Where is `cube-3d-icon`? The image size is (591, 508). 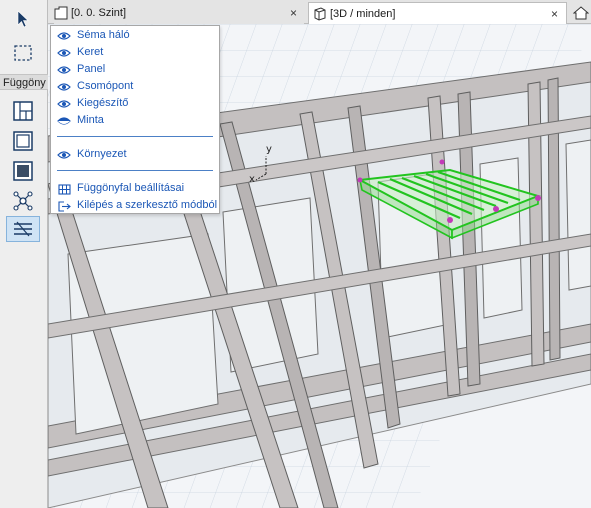
cube-3d-icon is located at coordinates (320, 13).